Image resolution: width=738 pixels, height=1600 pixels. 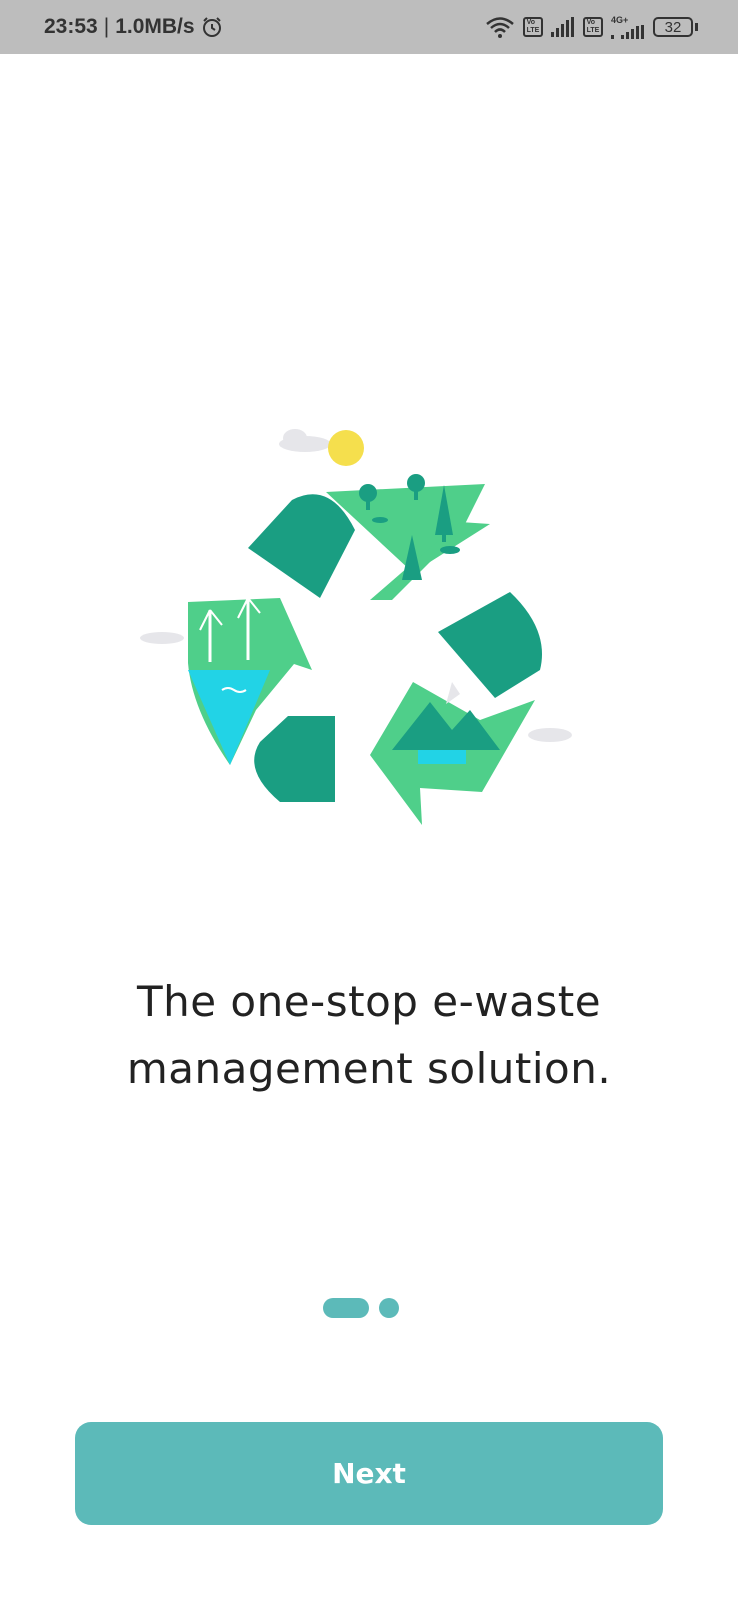 What do you see at coordinates (628, 26) in the screenshot?
I see `signal-icon-sim2: 4G+` at bounding box center [628, 26].